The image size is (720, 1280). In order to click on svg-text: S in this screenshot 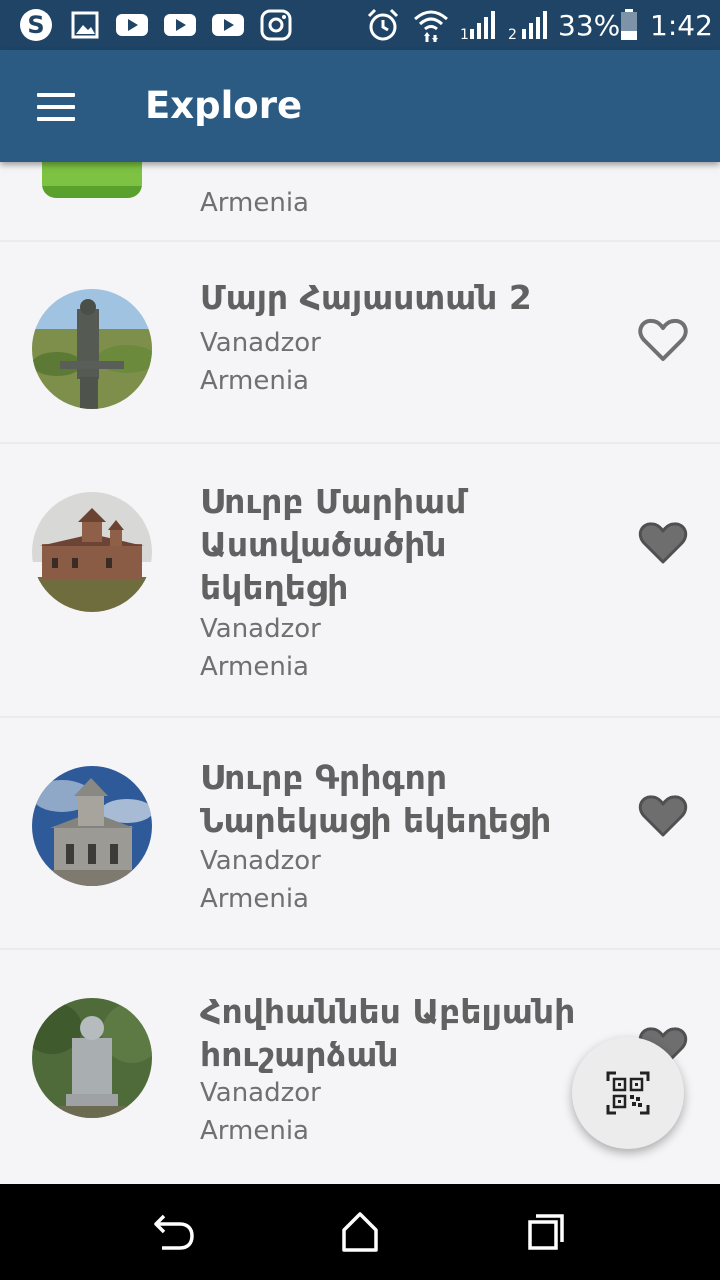, I will do `click(35, 25)`.